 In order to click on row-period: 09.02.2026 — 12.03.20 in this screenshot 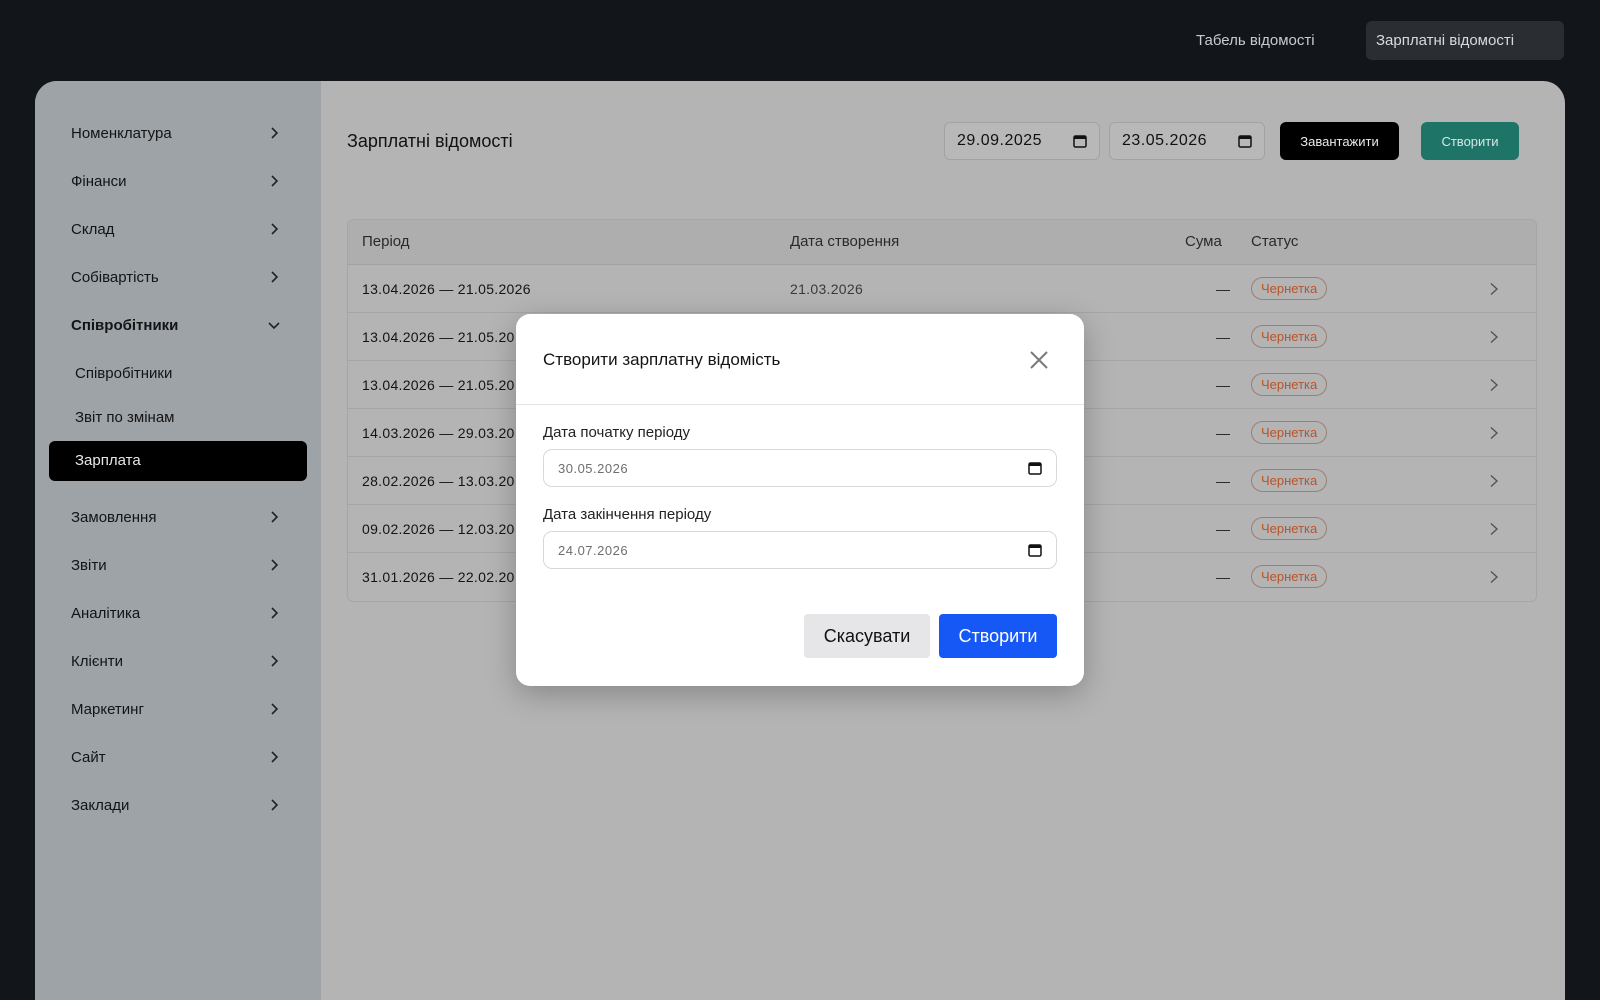, I will do `click(438, 529)`.